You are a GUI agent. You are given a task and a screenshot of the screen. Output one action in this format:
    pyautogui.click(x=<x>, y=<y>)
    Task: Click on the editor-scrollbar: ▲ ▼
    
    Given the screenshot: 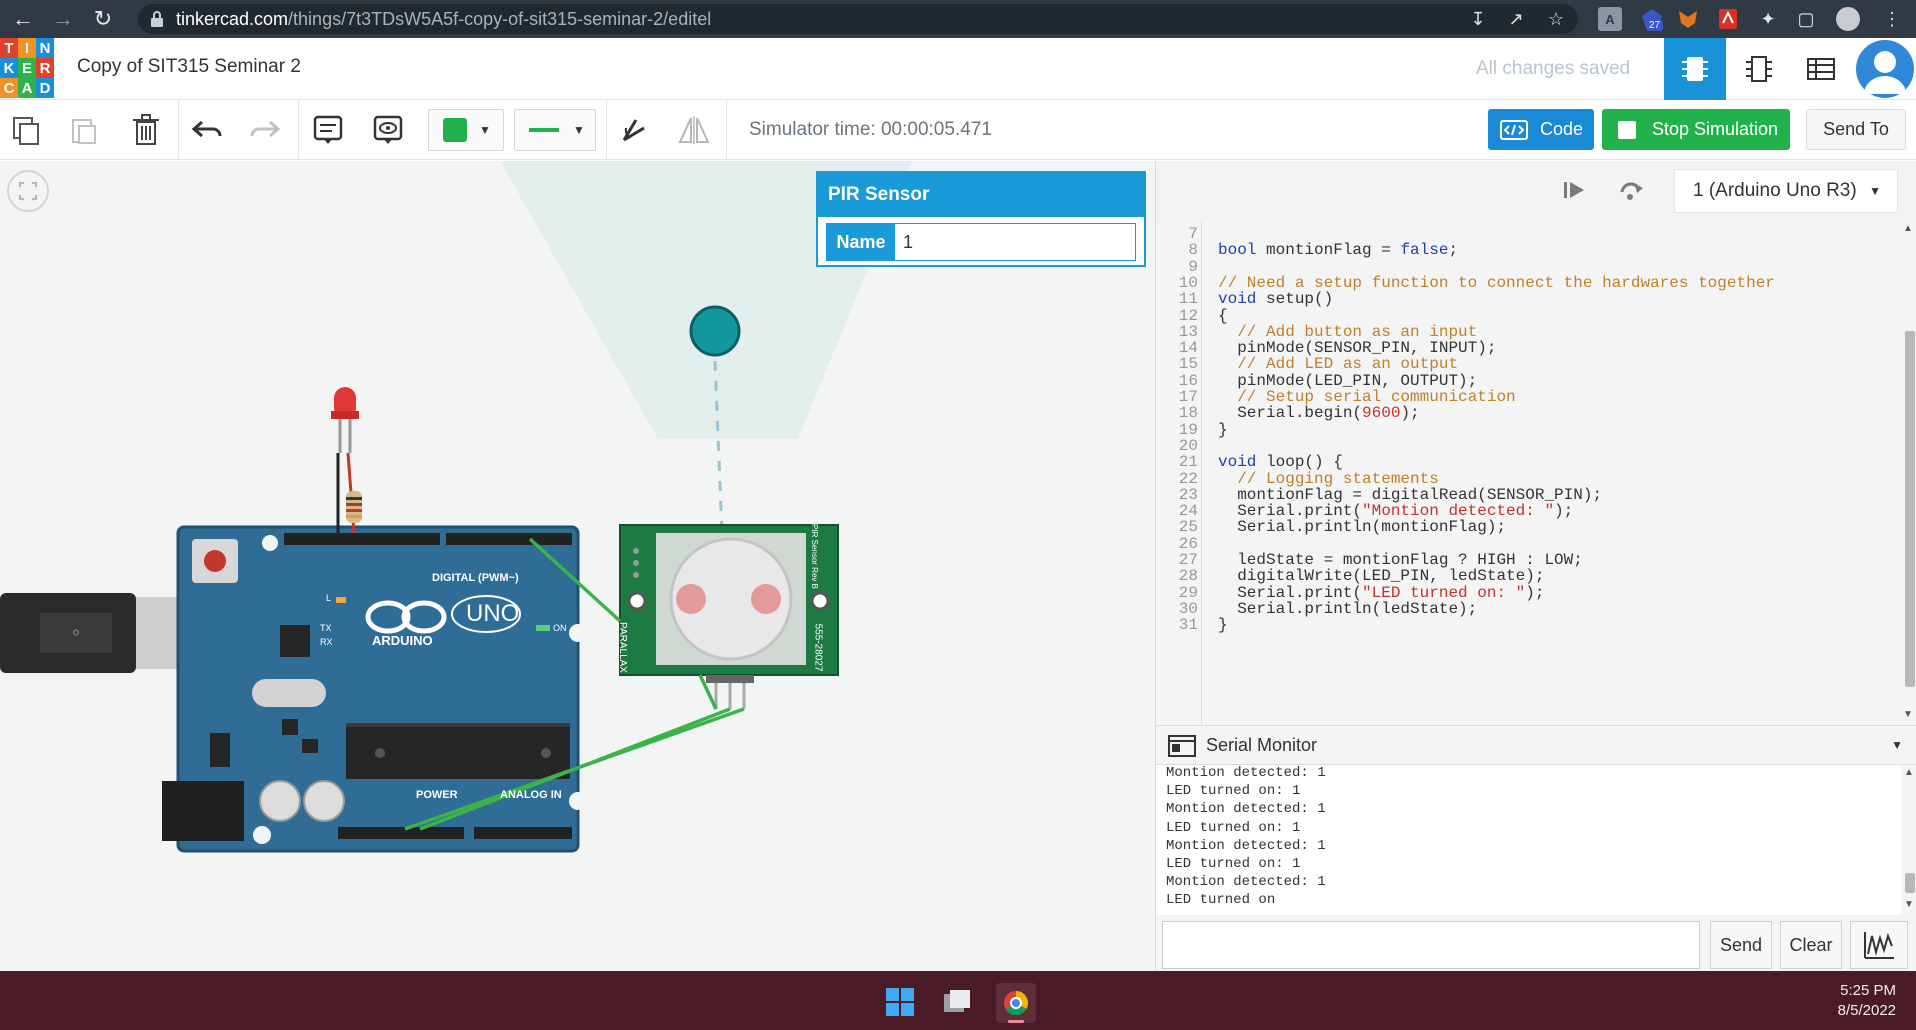 What is the action you would take?
    pyautogui.click(x=1908, y=473)
    